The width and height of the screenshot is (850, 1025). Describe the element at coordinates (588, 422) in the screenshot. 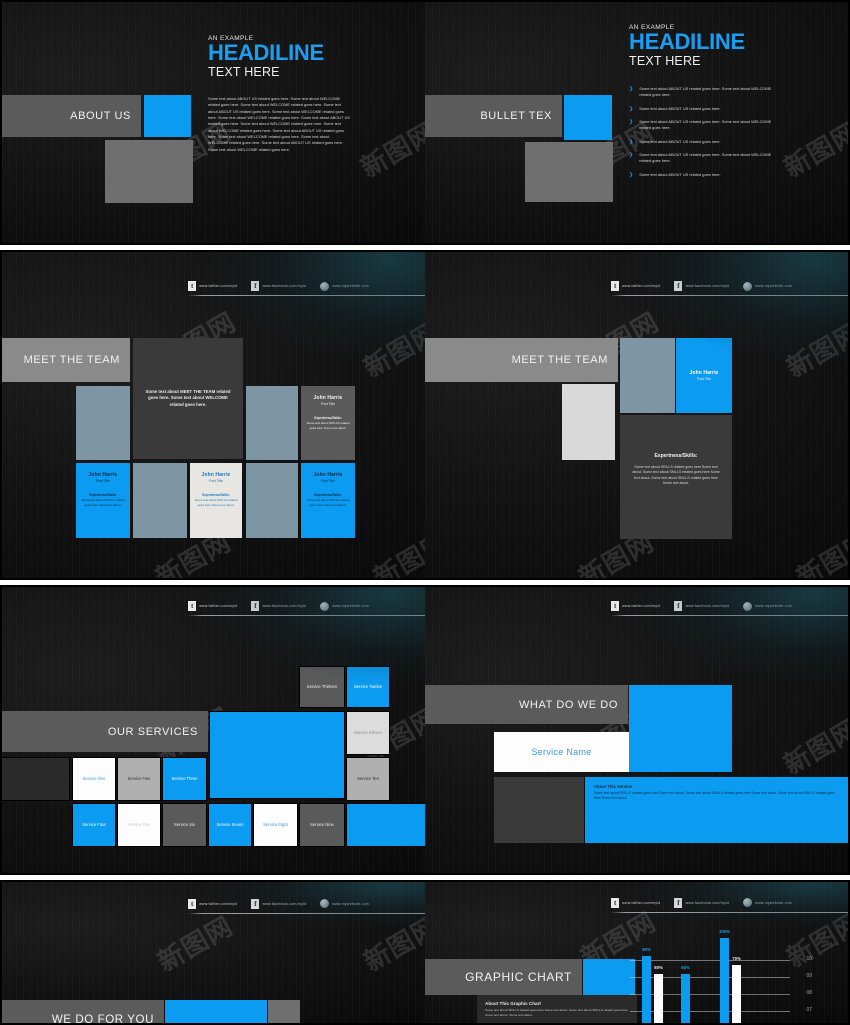

I see `placeholder-photo` at that location.